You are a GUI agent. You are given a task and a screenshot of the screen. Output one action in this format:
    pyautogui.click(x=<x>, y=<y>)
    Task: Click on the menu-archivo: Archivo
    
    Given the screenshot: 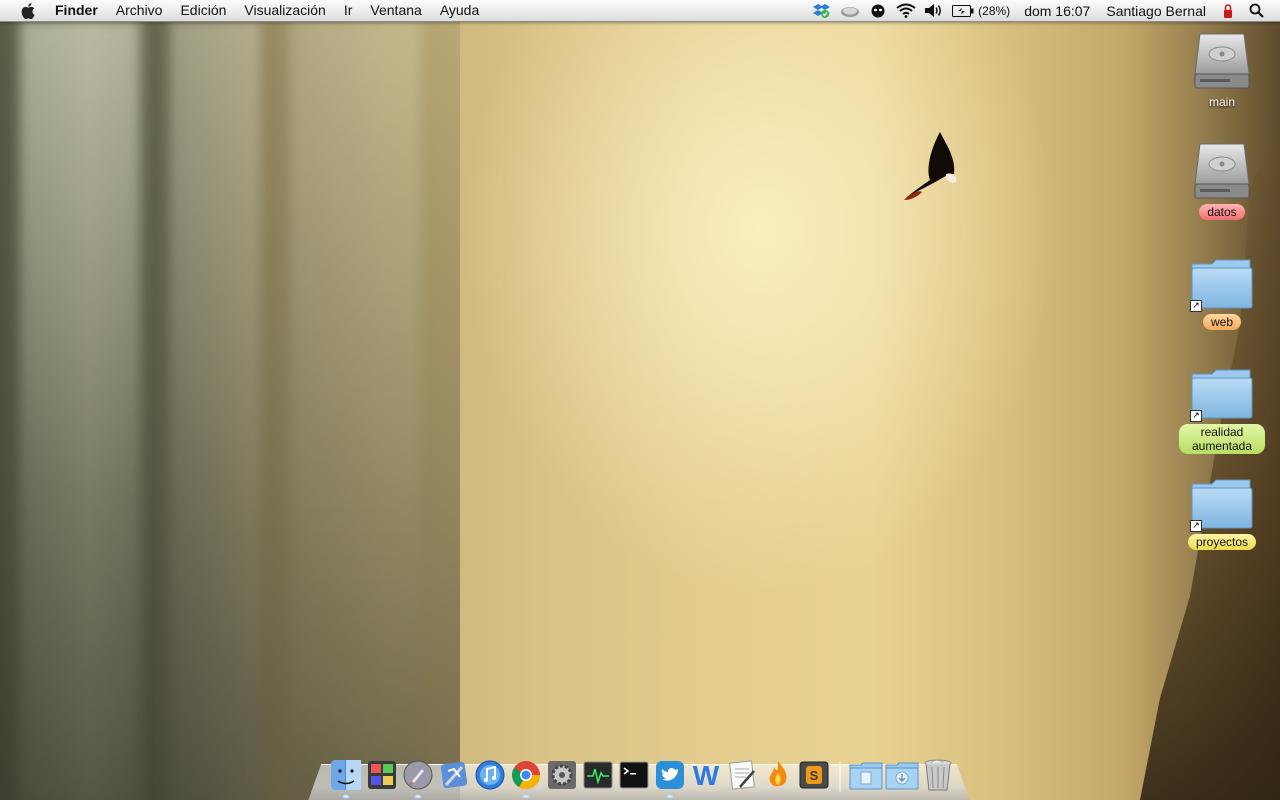 What is the action you would take?
    pyautogui.click(x=139, y=10)
    